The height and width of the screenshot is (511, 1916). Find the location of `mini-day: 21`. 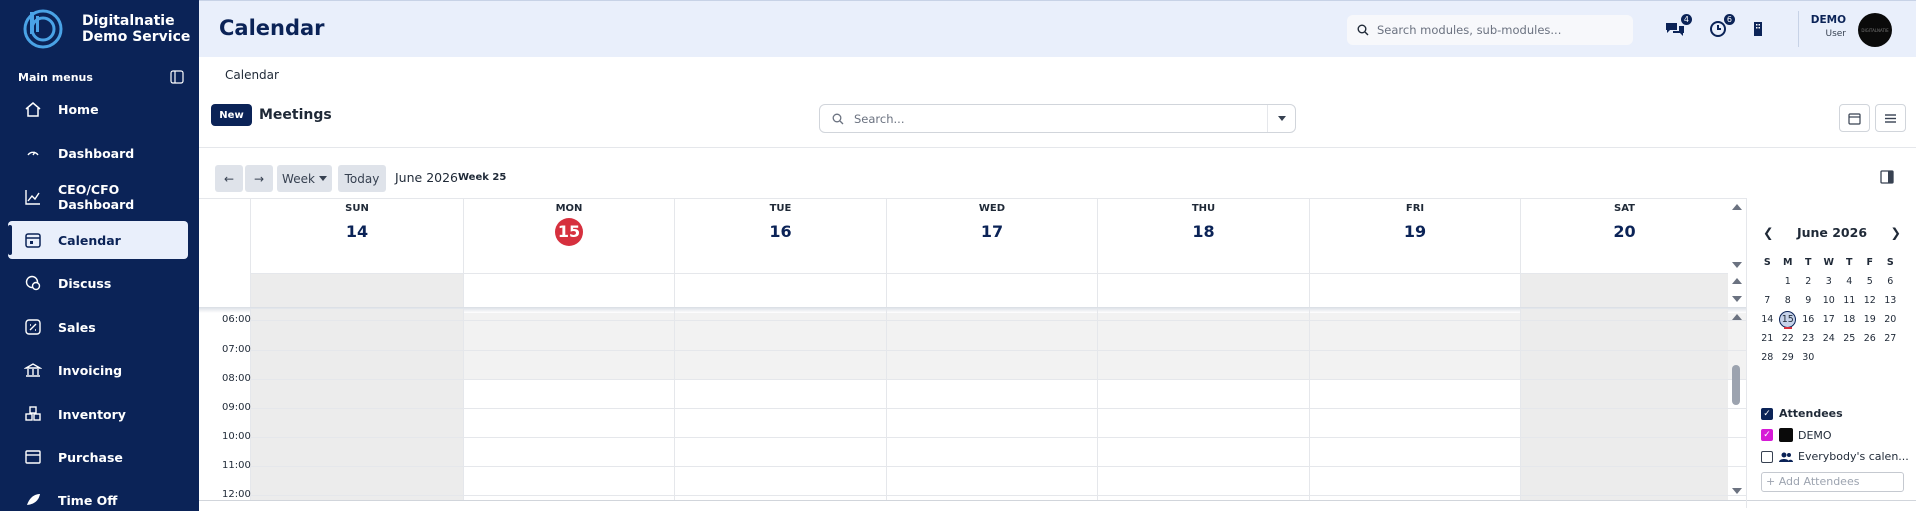

mini-day: 21 is located at coordinates (1767, 338).